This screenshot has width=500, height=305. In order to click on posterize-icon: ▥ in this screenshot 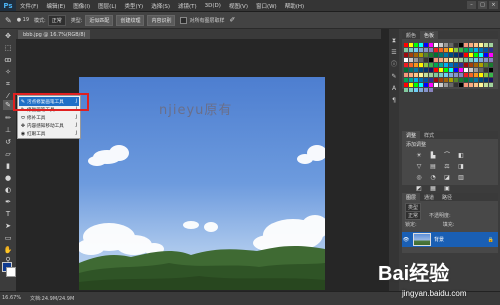, I will do `click(461, 177)`.